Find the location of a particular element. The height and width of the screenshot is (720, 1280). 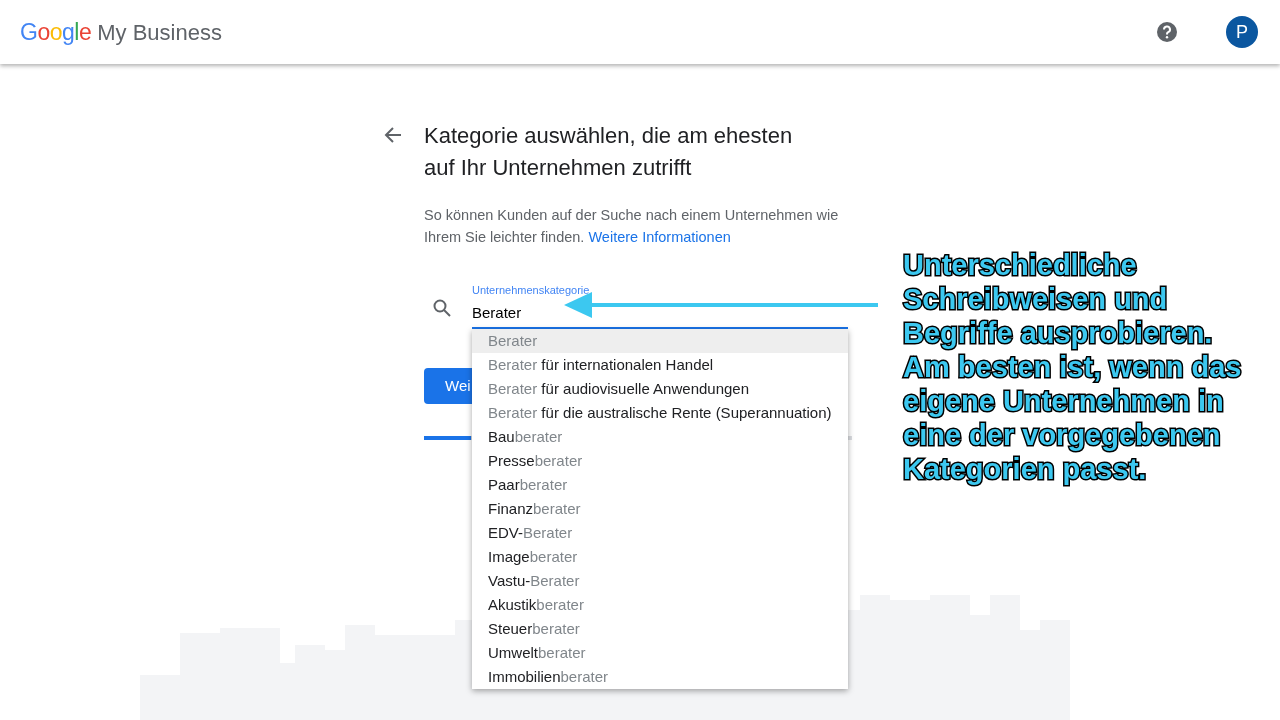

suggestion-item: Vastu-Berater is located at coordinates (660, 581).